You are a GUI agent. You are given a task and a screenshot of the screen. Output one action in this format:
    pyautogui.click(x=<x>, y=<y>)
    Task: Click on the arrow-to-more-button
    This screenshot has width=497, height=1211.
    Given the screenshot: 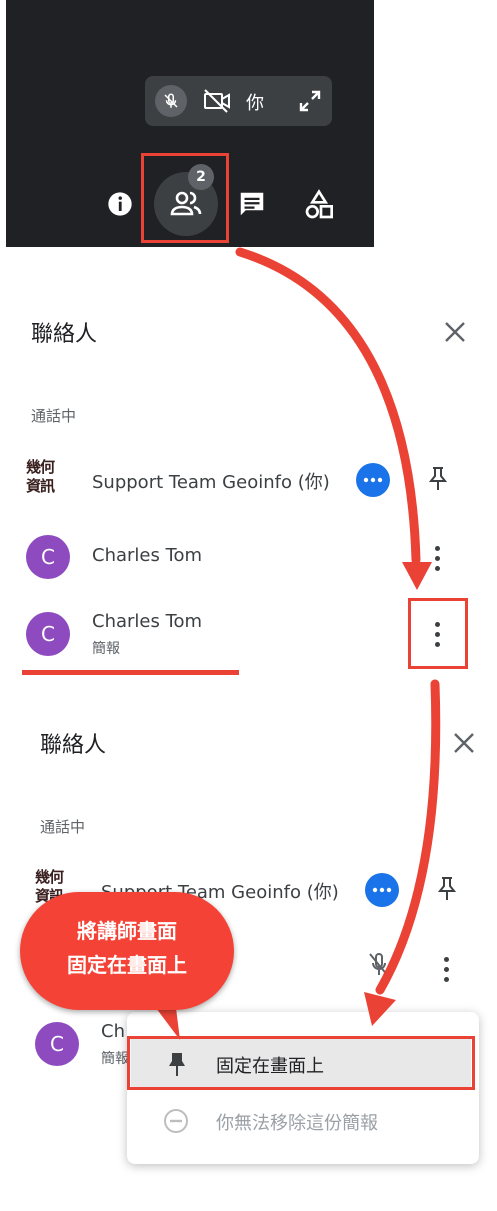 What is the action you would take?
    pyautogui.click(x=328, y=406)
    